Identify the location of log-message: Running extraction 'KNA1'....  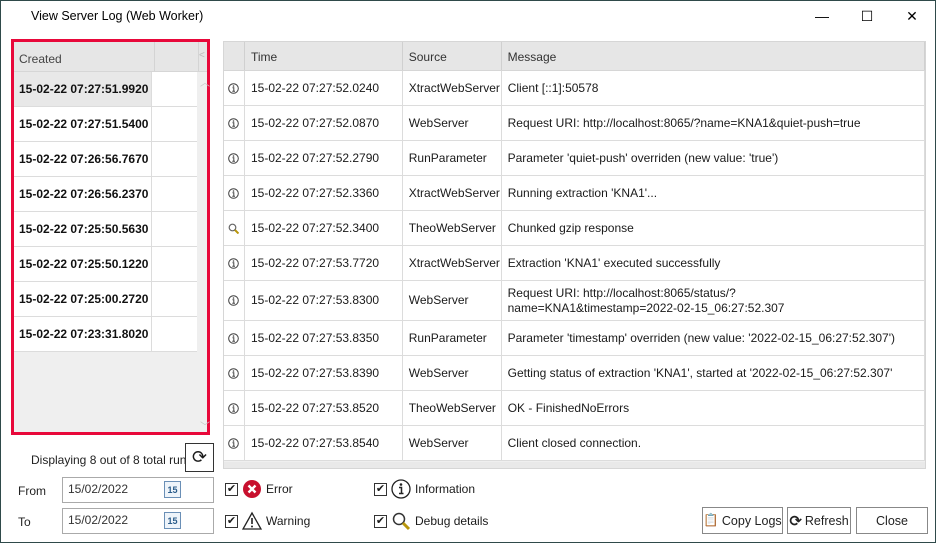
(713, 193).